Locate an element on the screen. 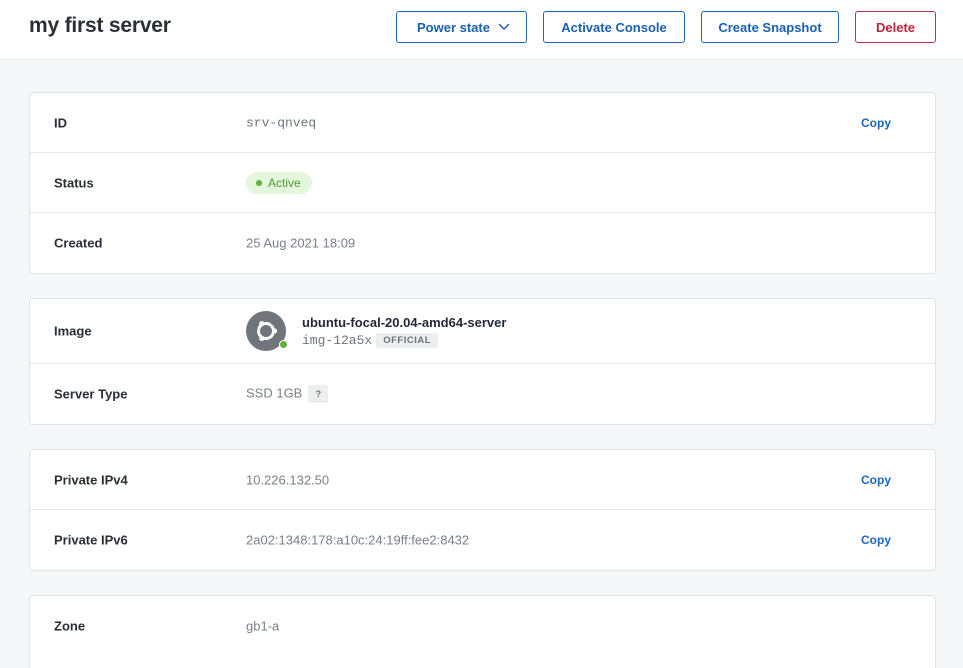 The width and height of the screenshot is (963, 668). copy-ipv6-button: Copy is located at coordinates (876, 540).